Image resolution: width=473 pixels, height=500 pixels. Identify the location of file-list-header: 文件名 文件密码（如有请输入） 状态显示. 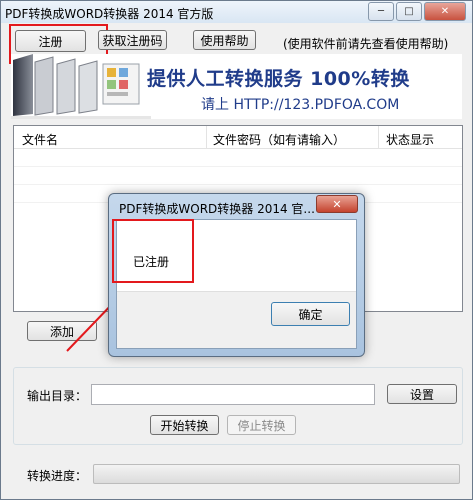
(238, 137).